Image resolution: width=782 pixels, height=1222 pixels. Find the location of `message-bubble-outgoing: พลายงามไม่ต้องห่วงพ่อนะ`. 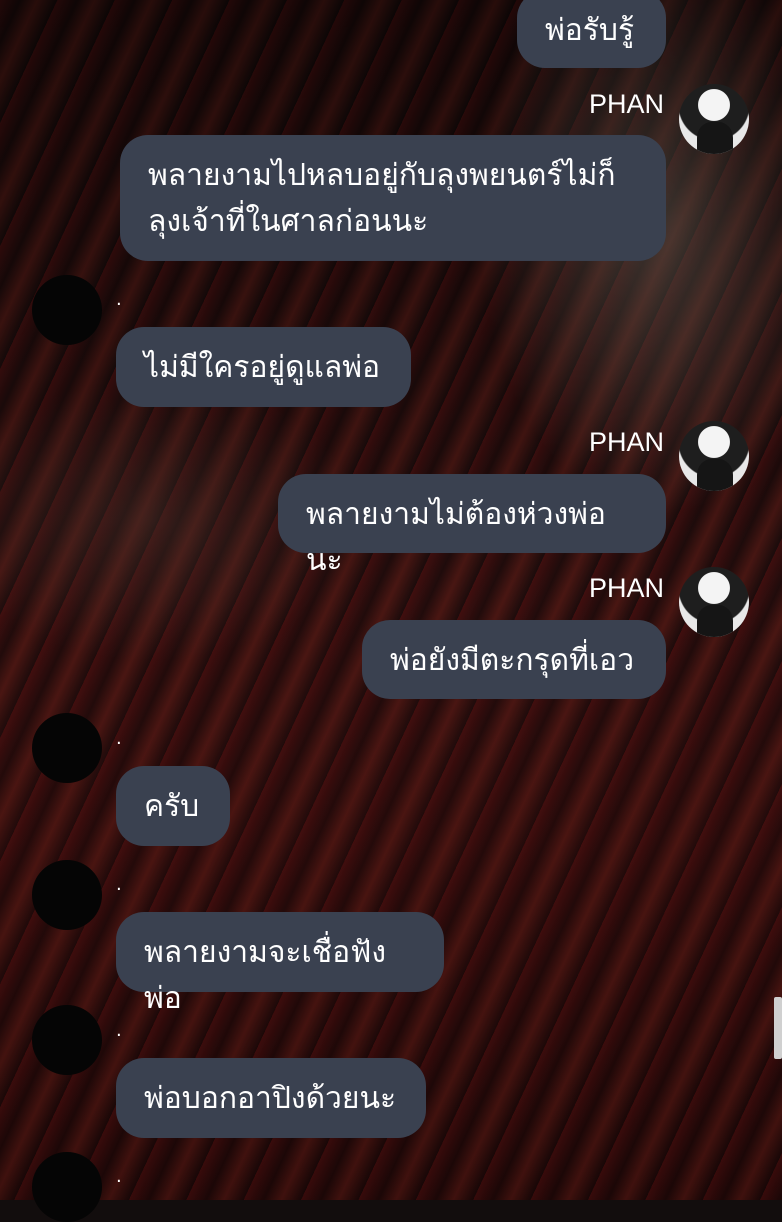

message-bubble-outgoing: พลายงามไม่ต้องห่วงพ่อนะ is located at coordinates (472, 526).